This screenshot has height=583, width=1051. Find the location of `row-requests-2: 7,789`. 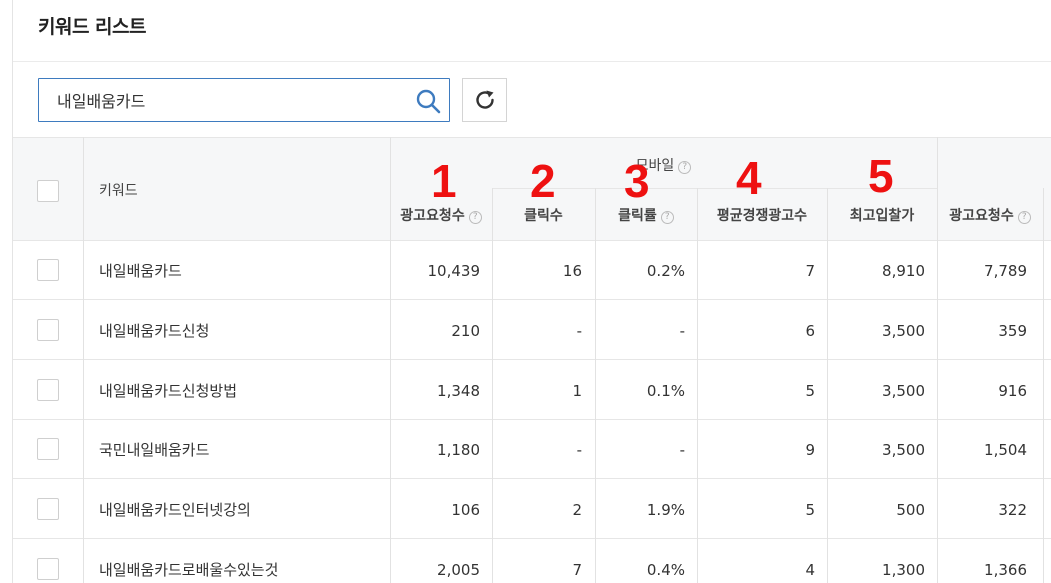

row-requests-2: 7,789 is located at coordinates (1005, 271).